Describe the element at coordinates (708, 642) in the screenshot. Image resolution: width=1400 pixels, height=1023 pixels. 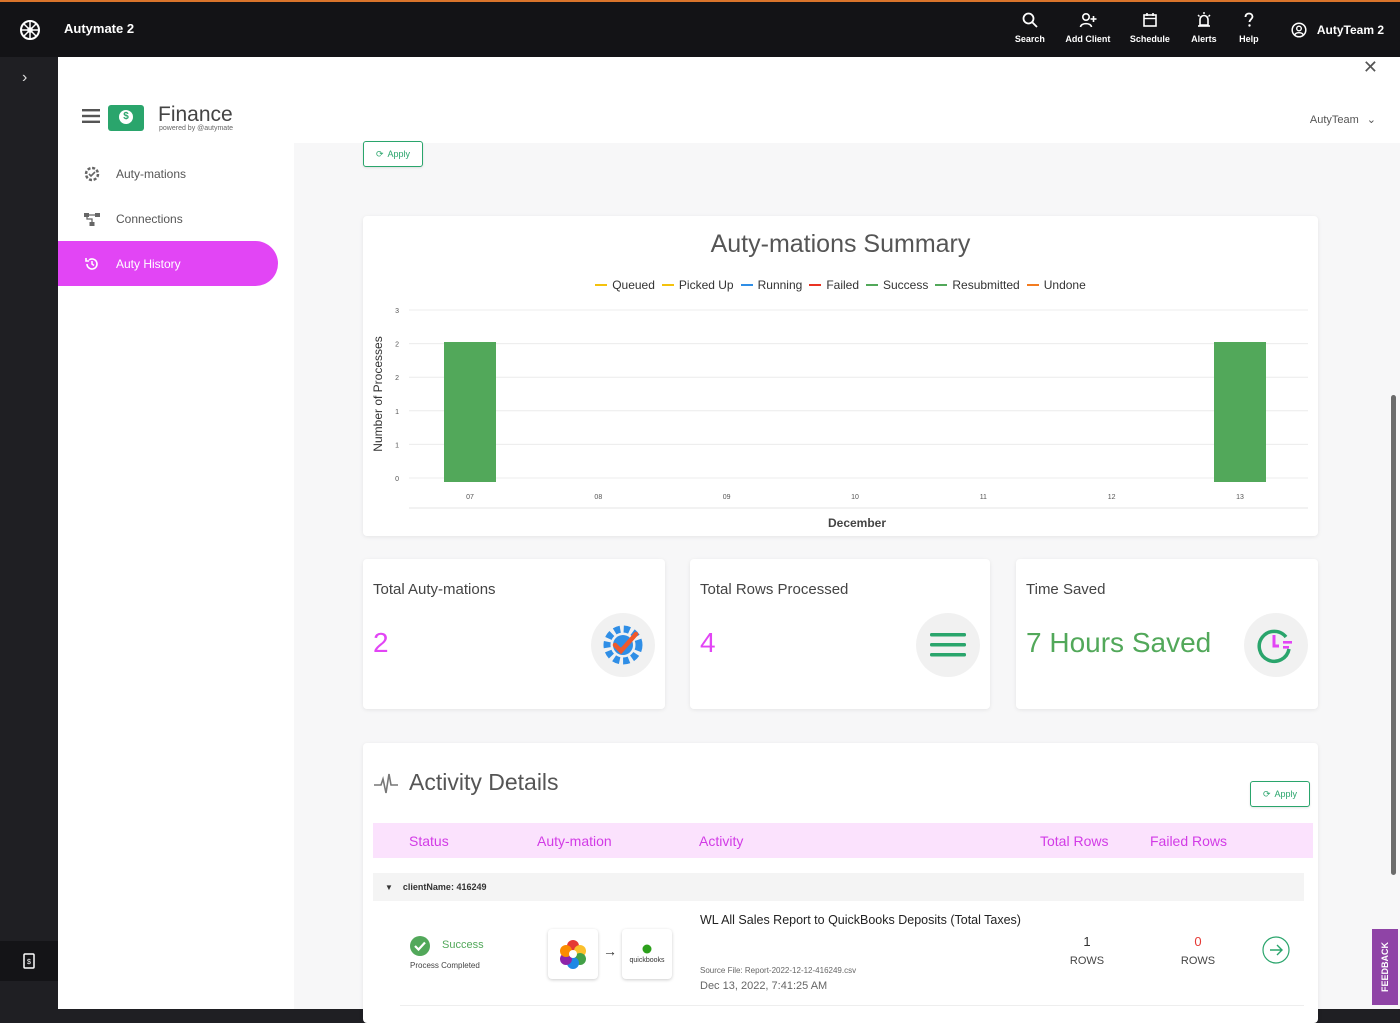
I see `stat-value: 4` at that location.